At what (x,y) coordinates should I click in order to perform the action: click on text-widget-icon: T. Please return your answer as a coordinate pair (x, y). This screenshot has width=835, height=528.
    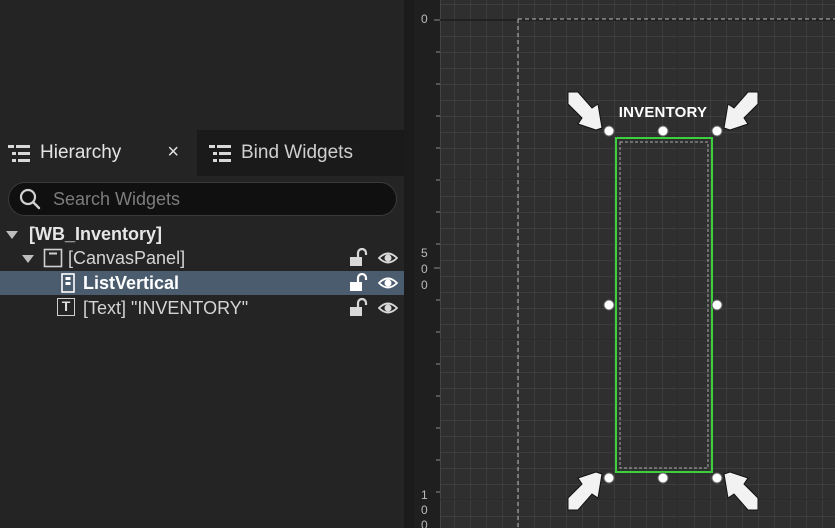
    Looking at the image, I should click on (66, 307).